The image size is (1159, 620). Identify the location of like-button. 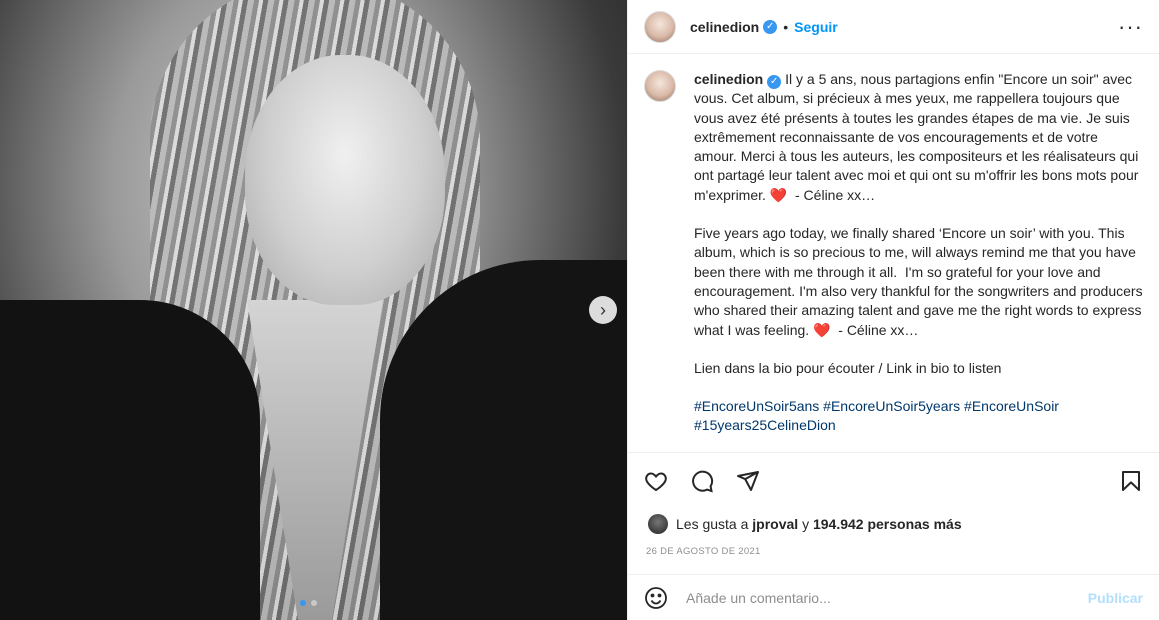
(656, 481).